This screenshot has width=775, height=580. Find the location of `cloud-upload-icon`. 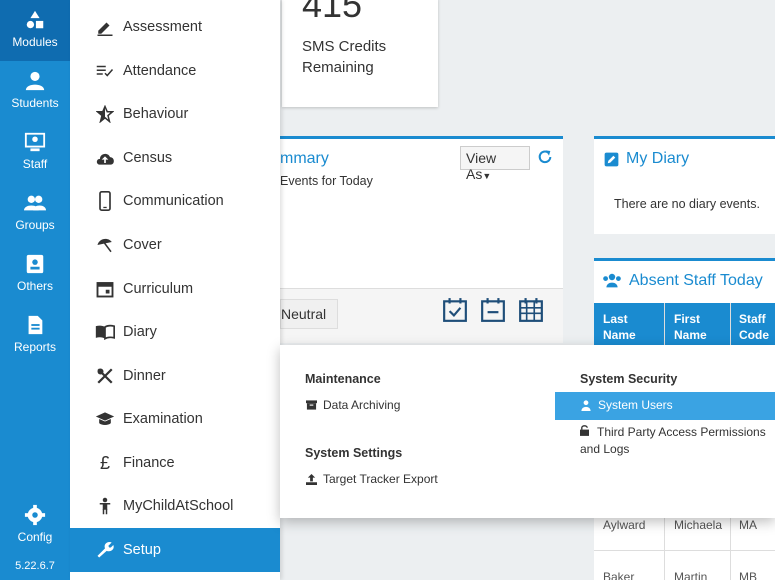

cloud-upload-icon is located at coordinates (105, 158).